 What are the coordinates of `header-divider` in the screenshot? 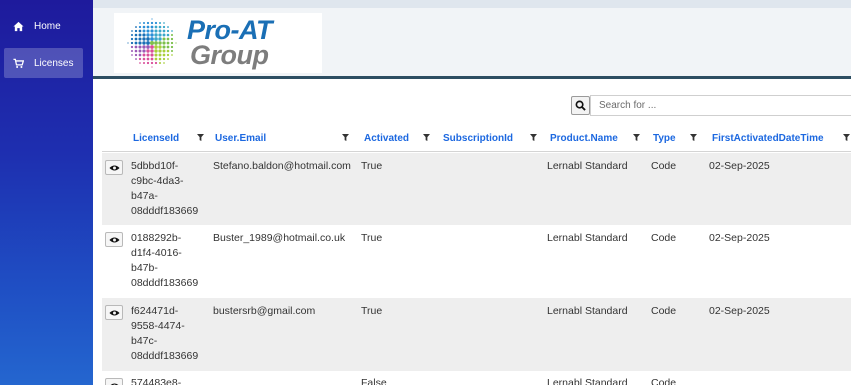 It's located at (476, 151).